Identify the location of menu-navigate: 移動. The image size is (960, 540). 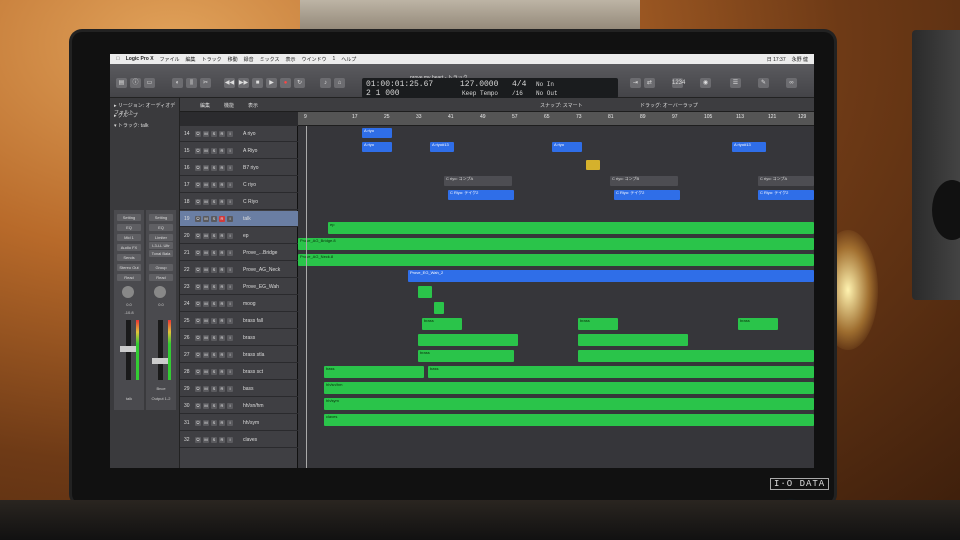
(233, 59).